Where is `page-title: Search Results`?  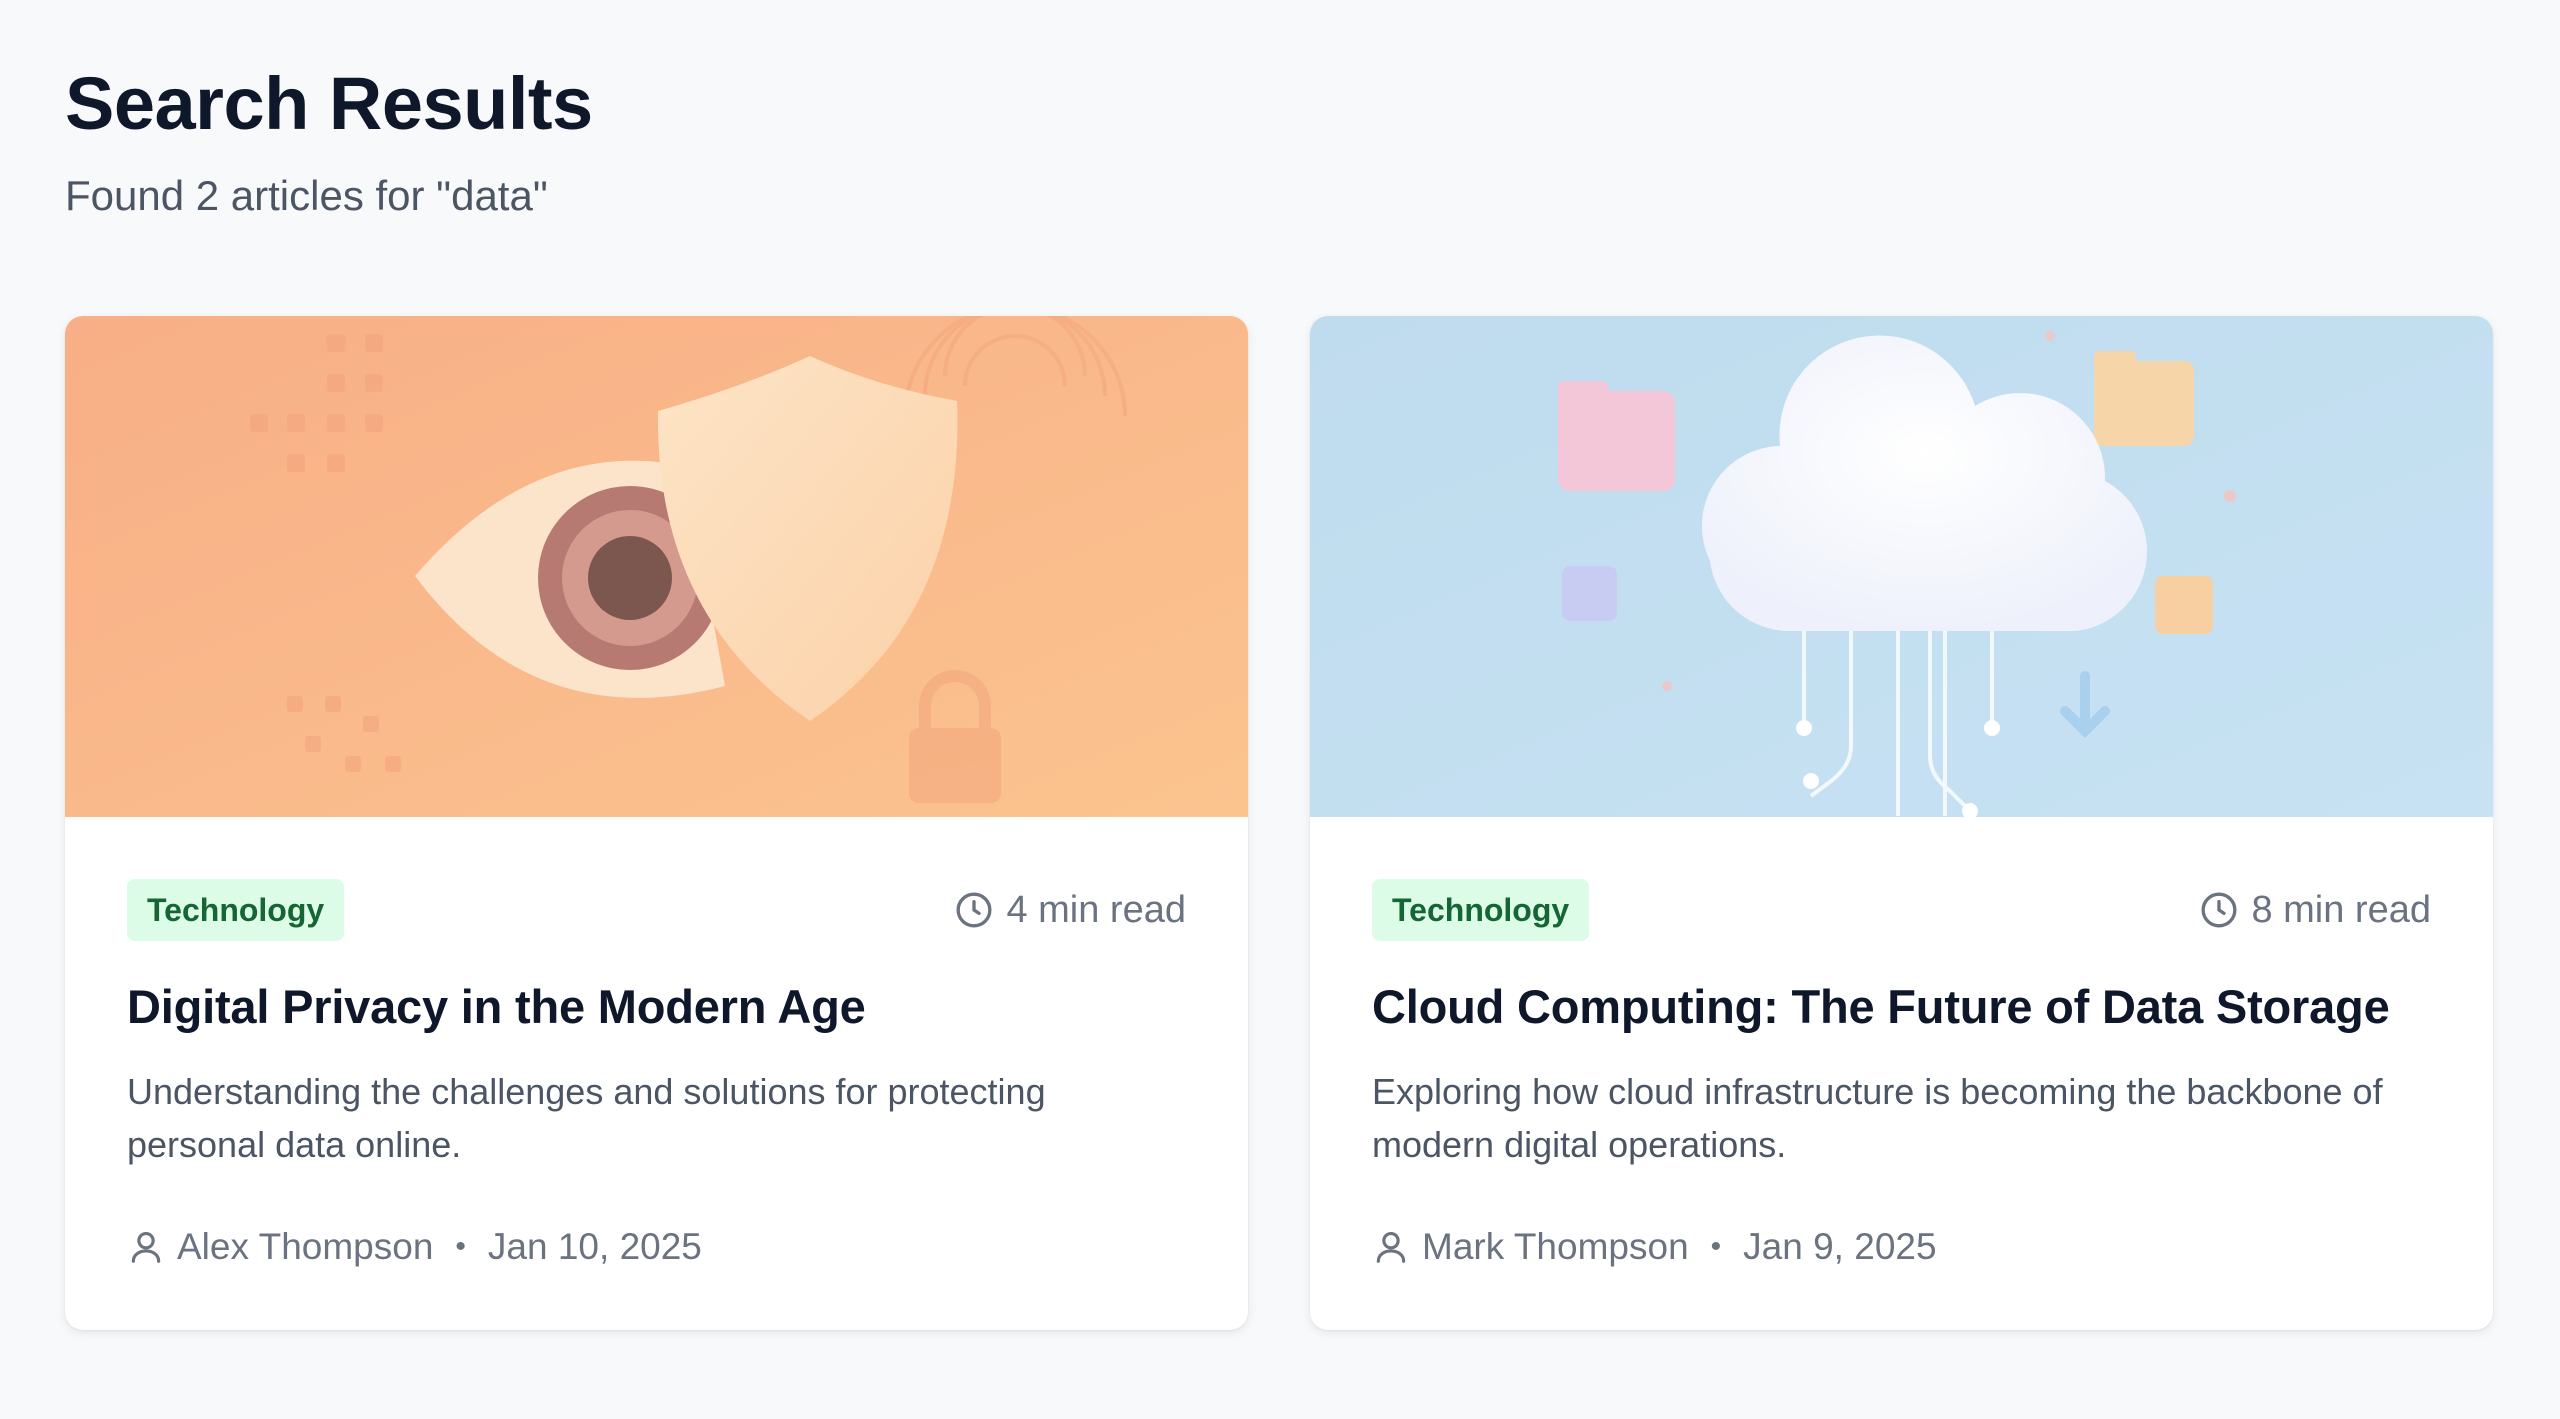
page-title: Search Results is located at coordinates (329, 103).